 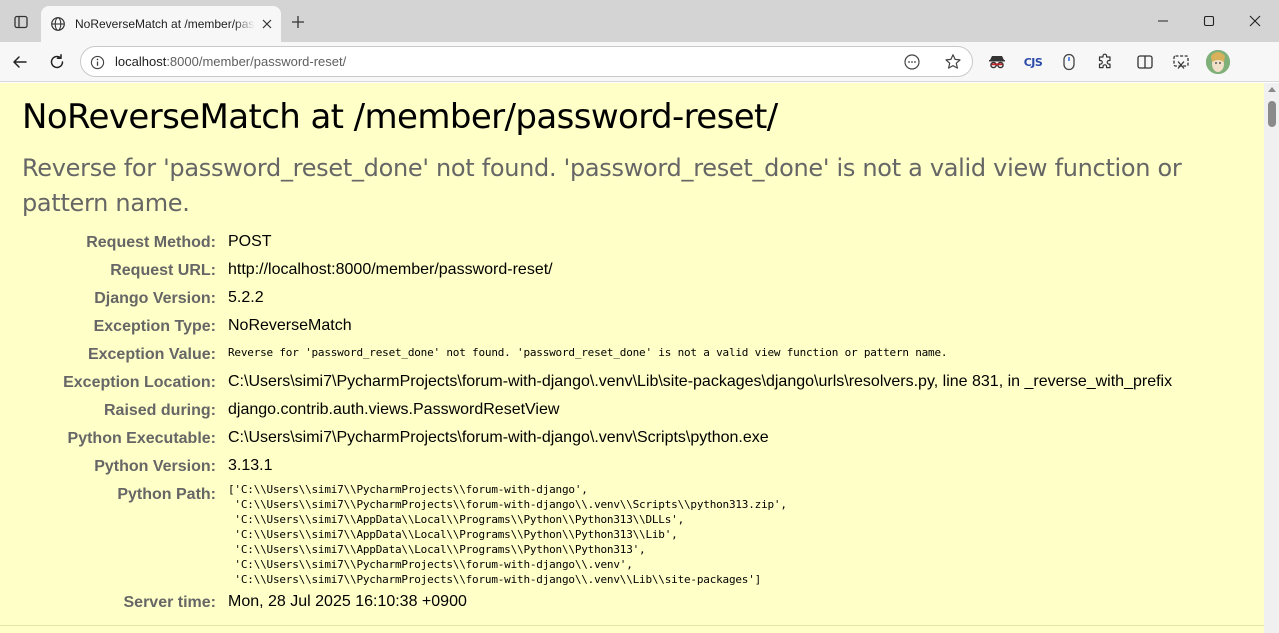 What do you see at coordinates (1033, 62) in the screenshot?
I see `cjs-extension-icon: CJS` at bounding box center [1033, 62].